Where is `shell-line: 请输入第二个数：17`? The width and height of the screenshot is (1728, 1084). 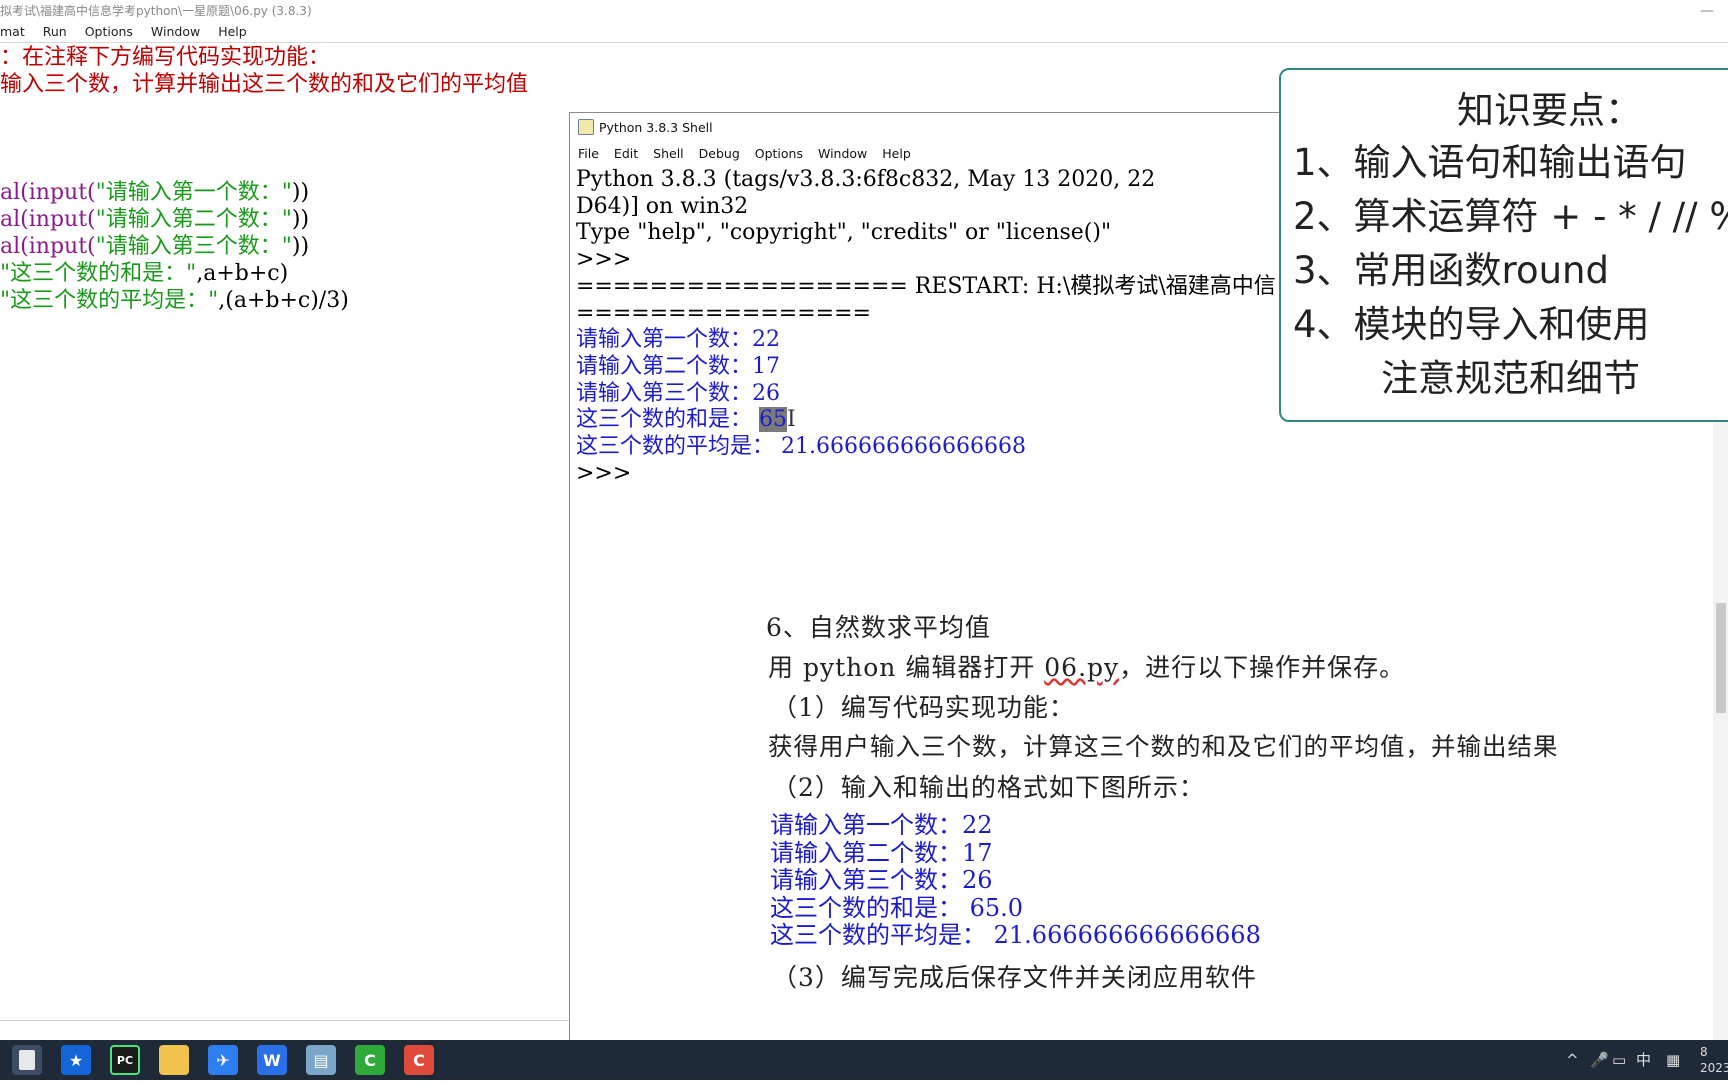 shell-line: 请输入第二个数：17 is located at coordinates (678, 366).